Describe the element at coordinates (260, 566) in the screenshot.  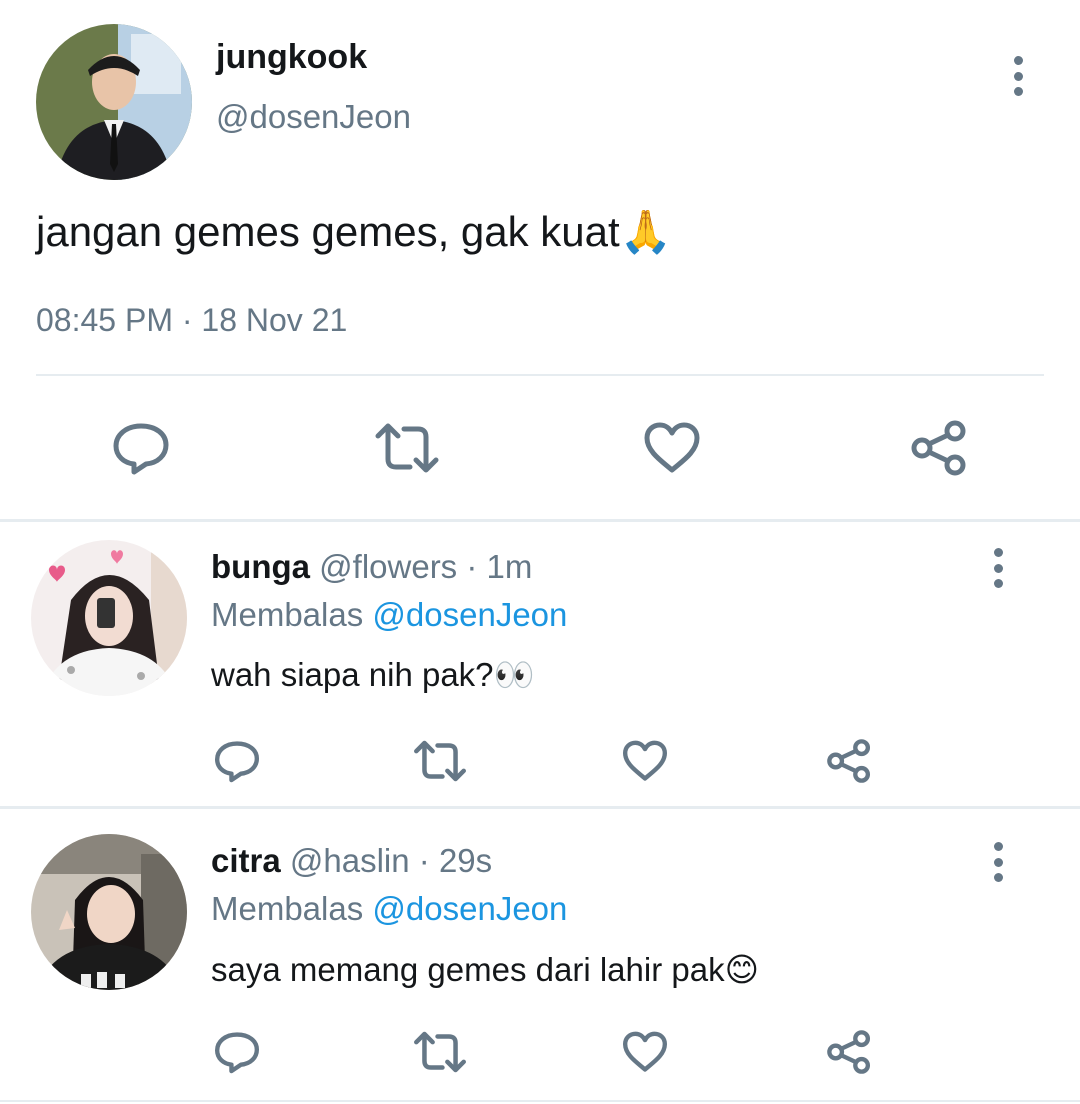
I see `author-display-name: bunga` at that location.